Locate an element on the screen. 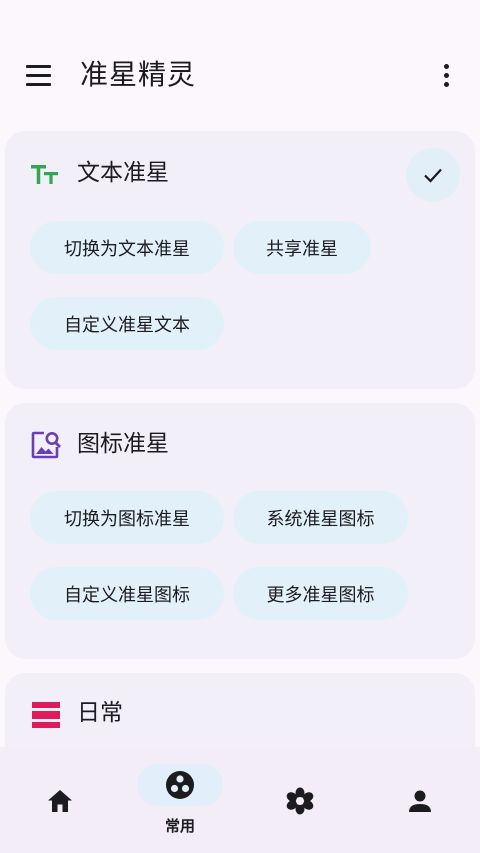 The width and height of the screenshot is (480, 853). image-search-icon is located at coordinates (46, 445).